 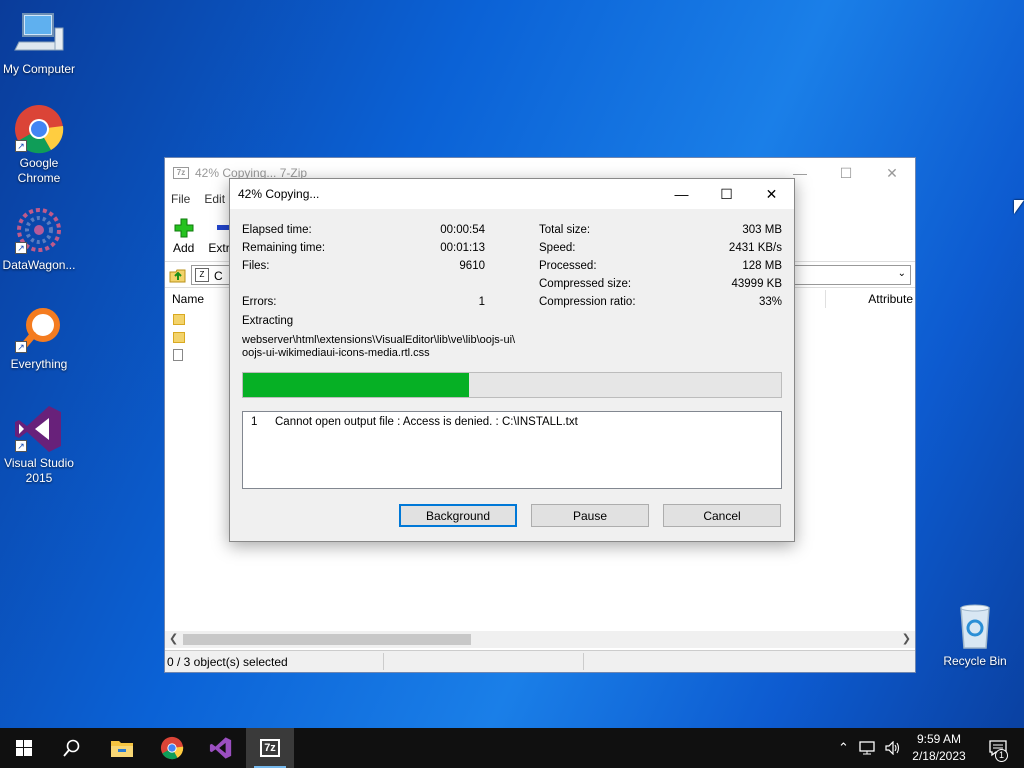 I want to click on errors-value: 1, so click(x=481, y=302).